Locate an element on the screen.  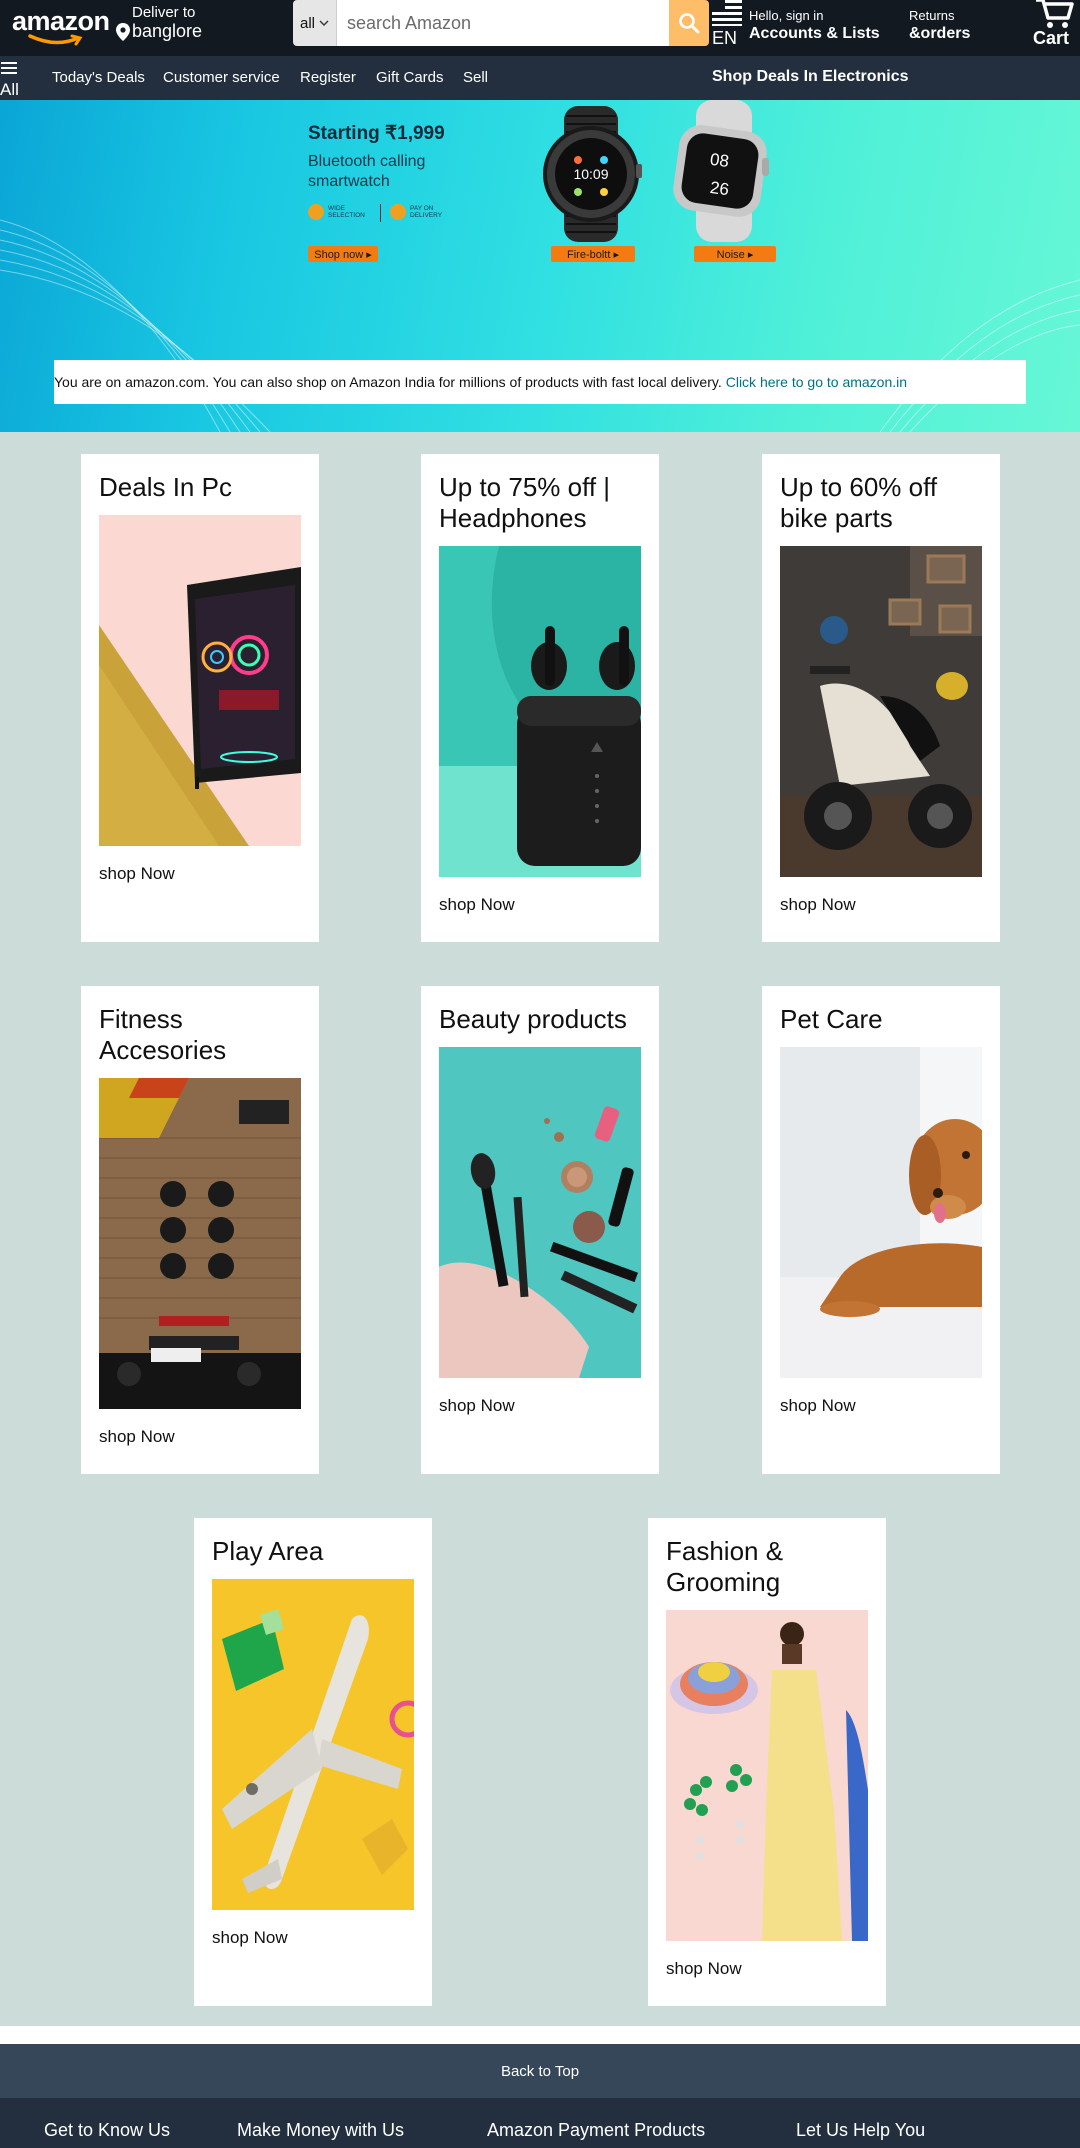
amazon-logo: amazon is located at coordinates (61, 26).